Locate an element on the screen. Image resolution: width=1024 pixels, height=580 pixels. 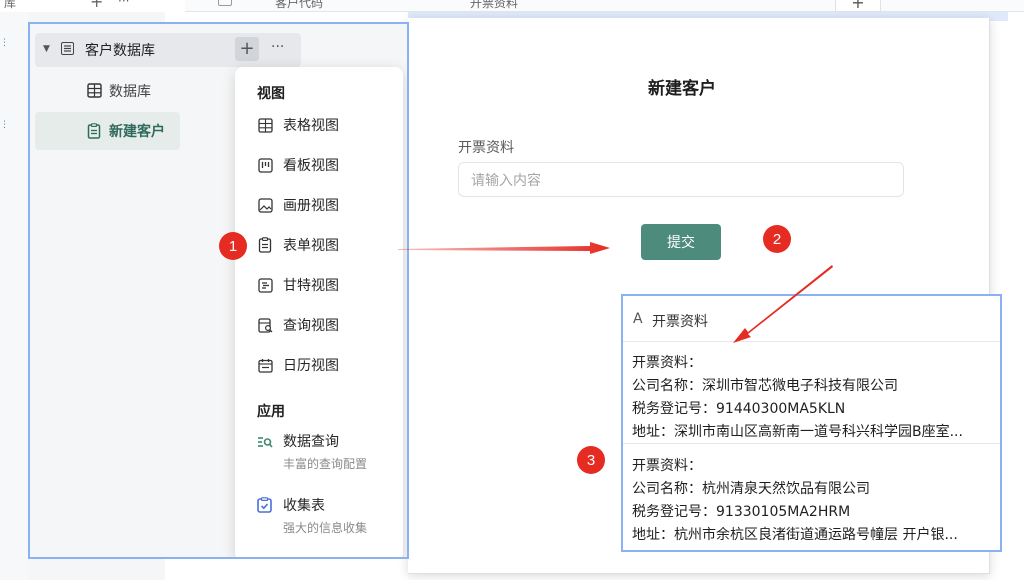
arrow-to-submit is located at coordinates (504, 248).